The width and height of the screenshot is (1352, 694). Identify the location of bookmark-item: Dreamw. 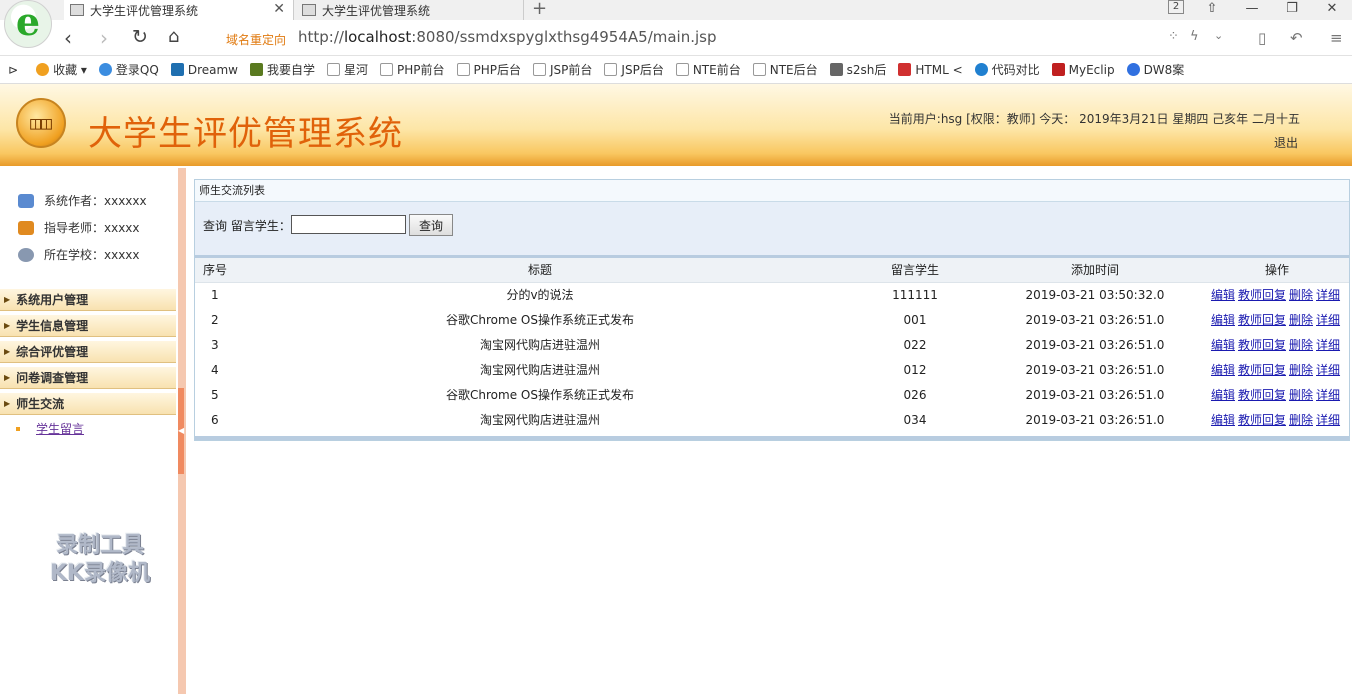
(204, 70).